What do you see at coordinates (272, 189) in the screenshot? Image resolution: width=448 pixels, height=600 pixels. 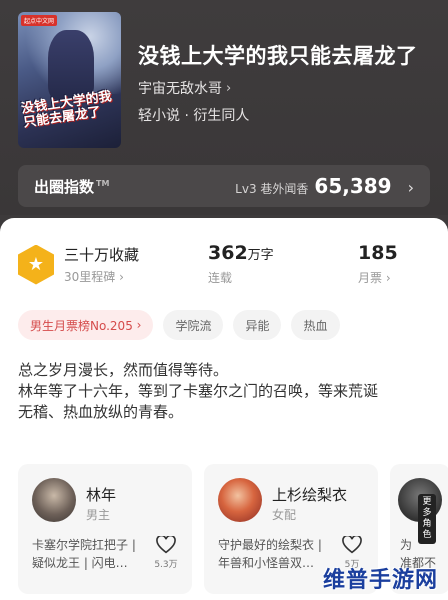 I see `heat-level: Lv3 巷外闻香` at bounding box center [272, 189].